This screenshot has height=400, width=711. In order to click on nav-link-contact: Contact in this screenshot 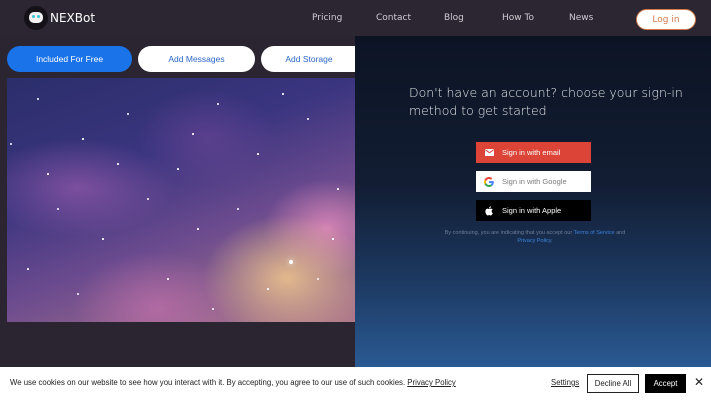, I will do `click(393, 18)`.